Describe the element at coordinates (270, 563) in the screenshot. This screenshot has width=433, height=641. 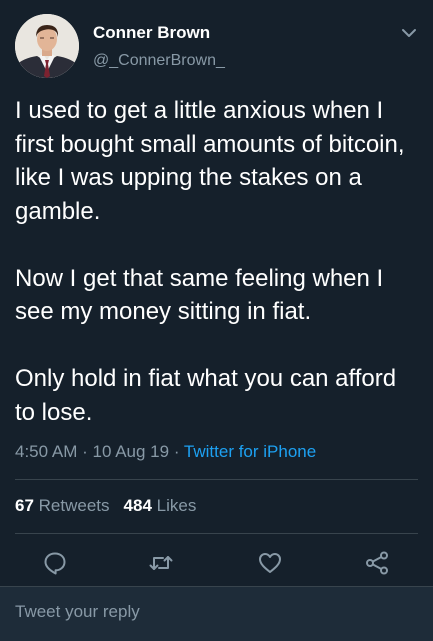
I see `like-icon` at that location.